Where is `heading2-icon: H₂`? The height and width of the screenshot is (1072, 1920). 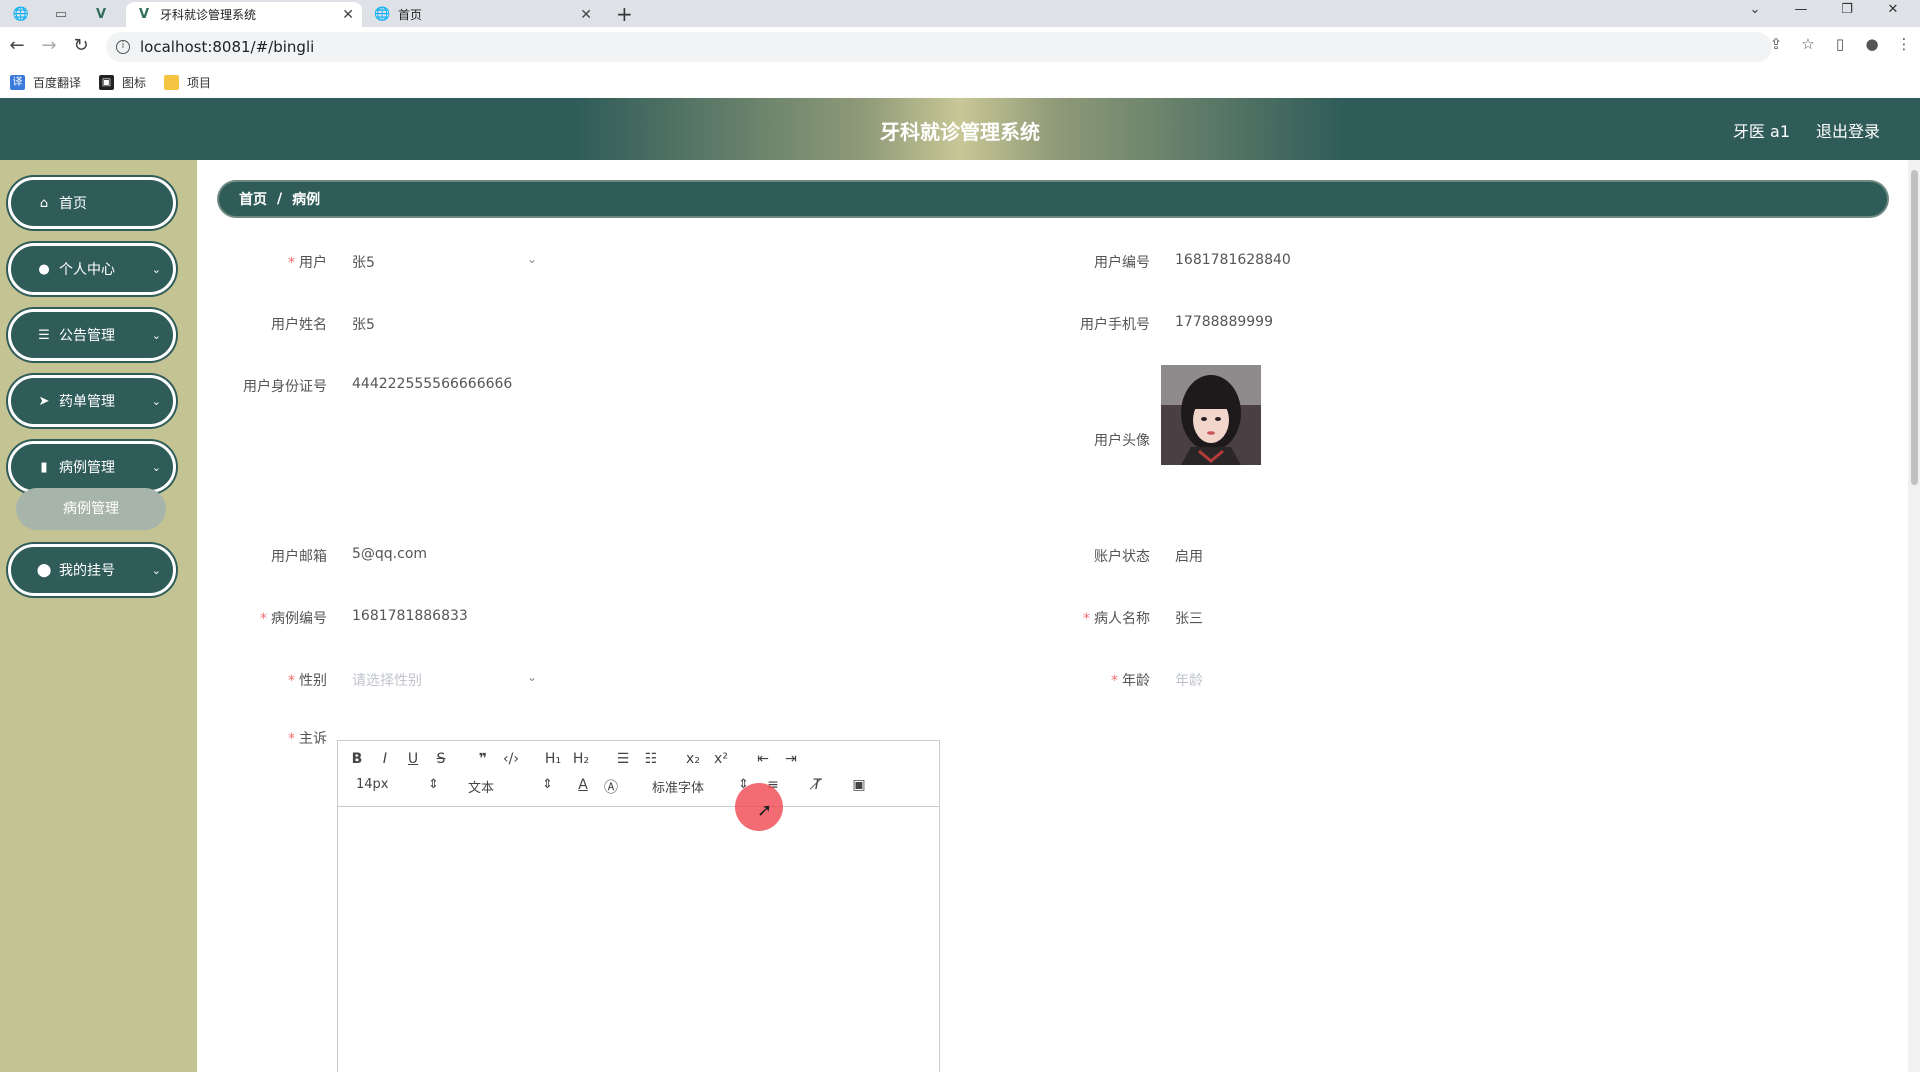 heading2-icon: H₂ is located at coordinates (581, 759).